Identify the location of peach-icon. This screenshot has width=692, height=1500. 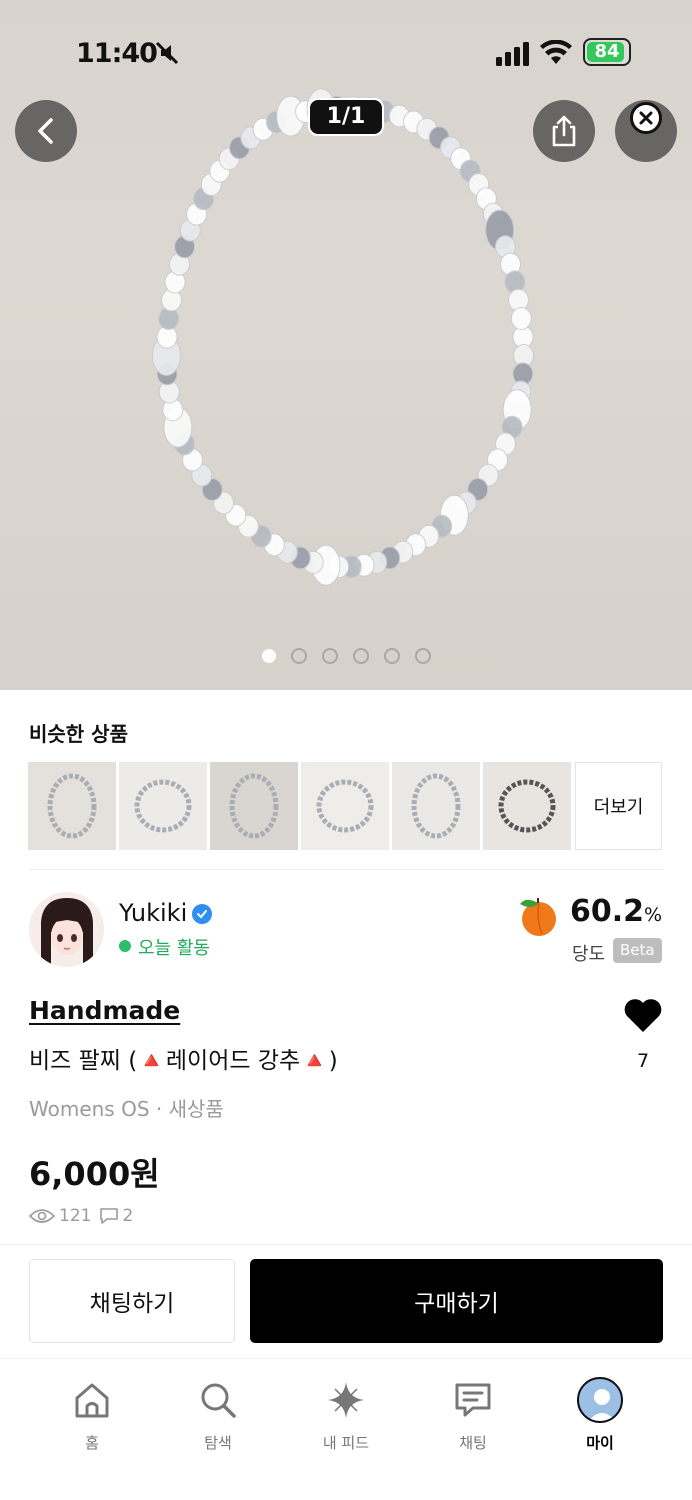
(538, 917).